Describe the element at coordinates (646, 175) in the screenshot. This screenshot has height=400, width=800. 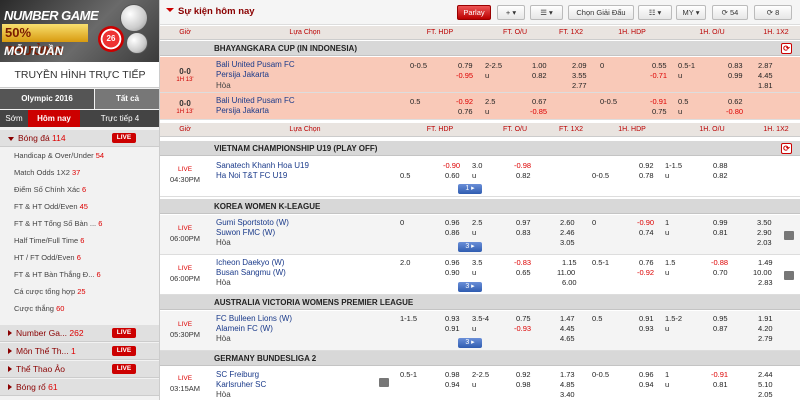
I see `odds-value: 0.78` at that location.